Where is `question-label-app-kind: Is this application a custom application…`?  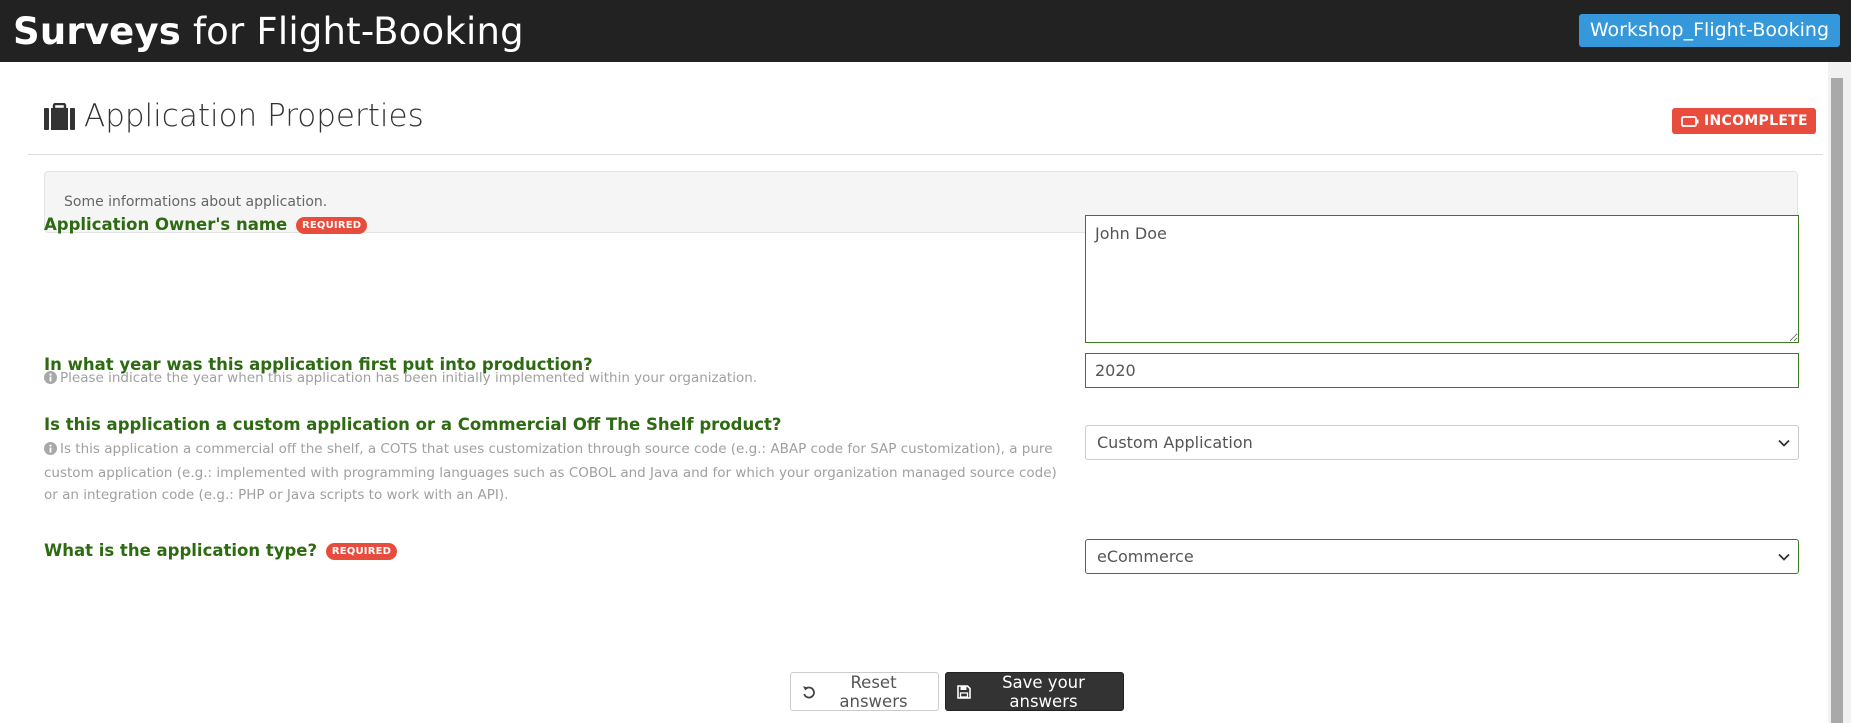 question-label-app-kind: Is this application a custom application… is located at coordinates (413, 424).